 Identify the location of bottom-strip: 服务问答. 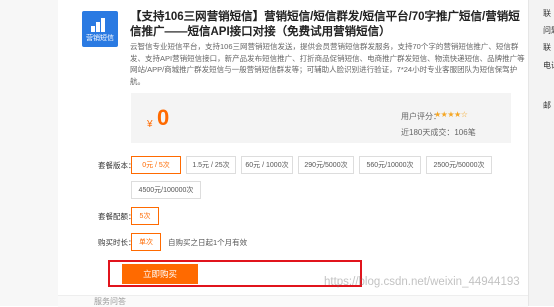
(293, 301).